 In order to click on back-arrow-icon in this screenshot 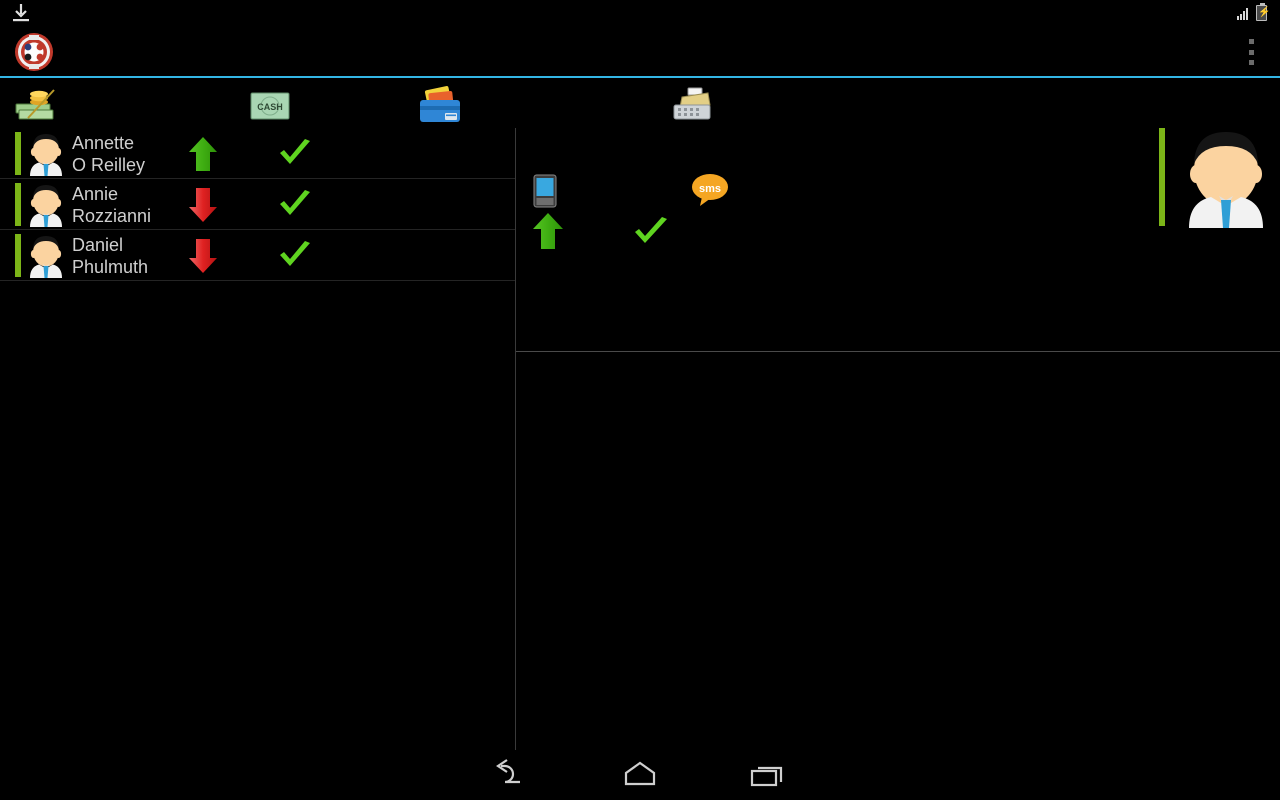, I will do `click(512, 775)`.